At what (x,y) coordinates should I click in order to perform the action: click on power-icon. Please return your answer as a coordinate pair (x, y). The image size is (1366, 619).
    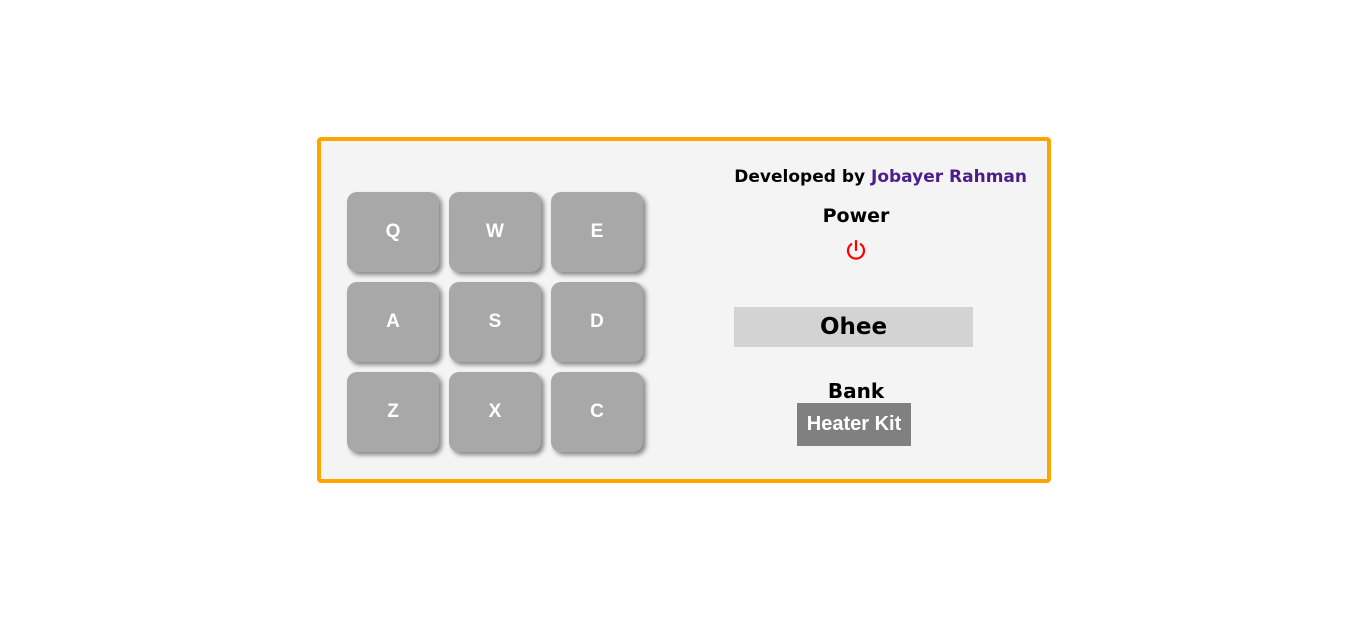
    Looking at the image, I should click on (856, 250).